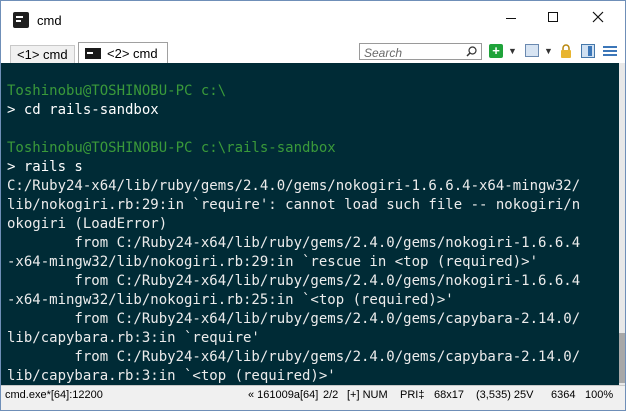 The height and width of the screenshot is (411, 626). I want to click on console-line: lib/capybara.rb:3:in `<top (required)>', so click(171, 376).